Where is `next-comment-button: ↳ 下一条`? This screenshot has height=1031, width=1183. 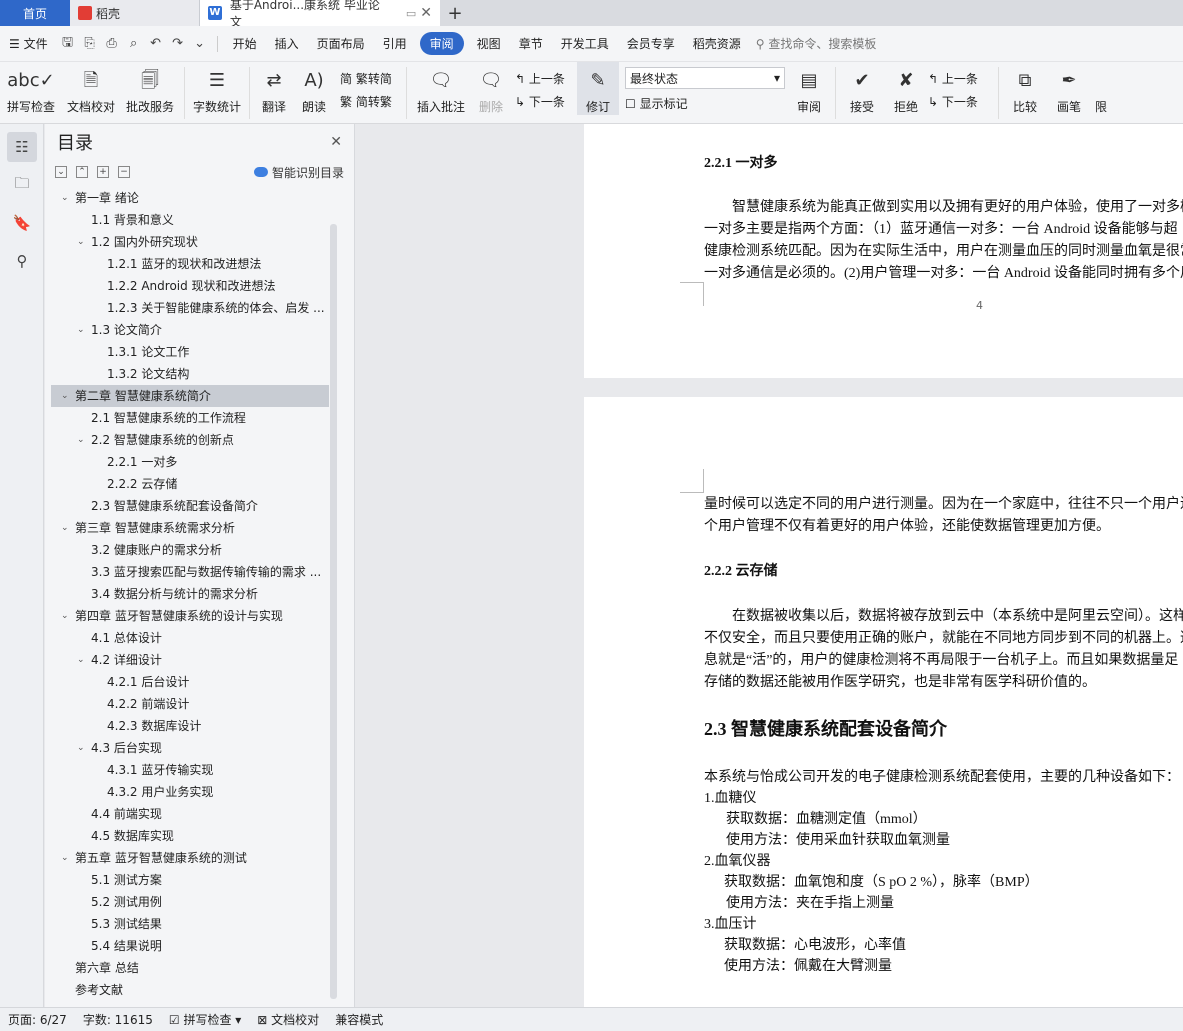 next-comment-button: ↳ 下一条 is located at coordinates (546, 101).